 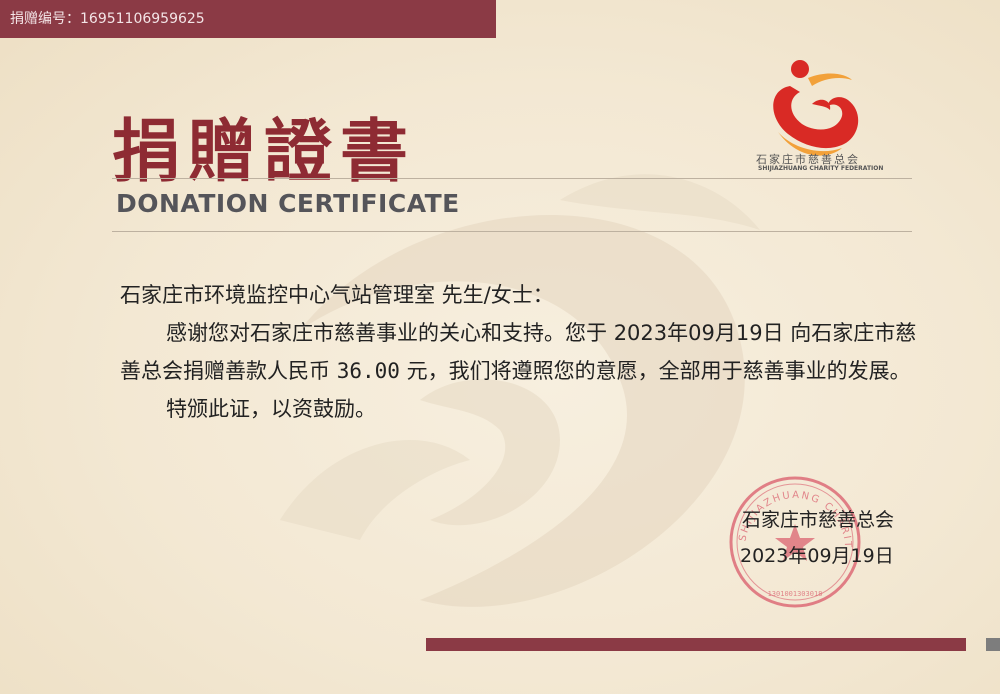 What do you see at coordinates (696, 644) in the screenshot?
I see `footer-bar` at bounding box center [696, 644].